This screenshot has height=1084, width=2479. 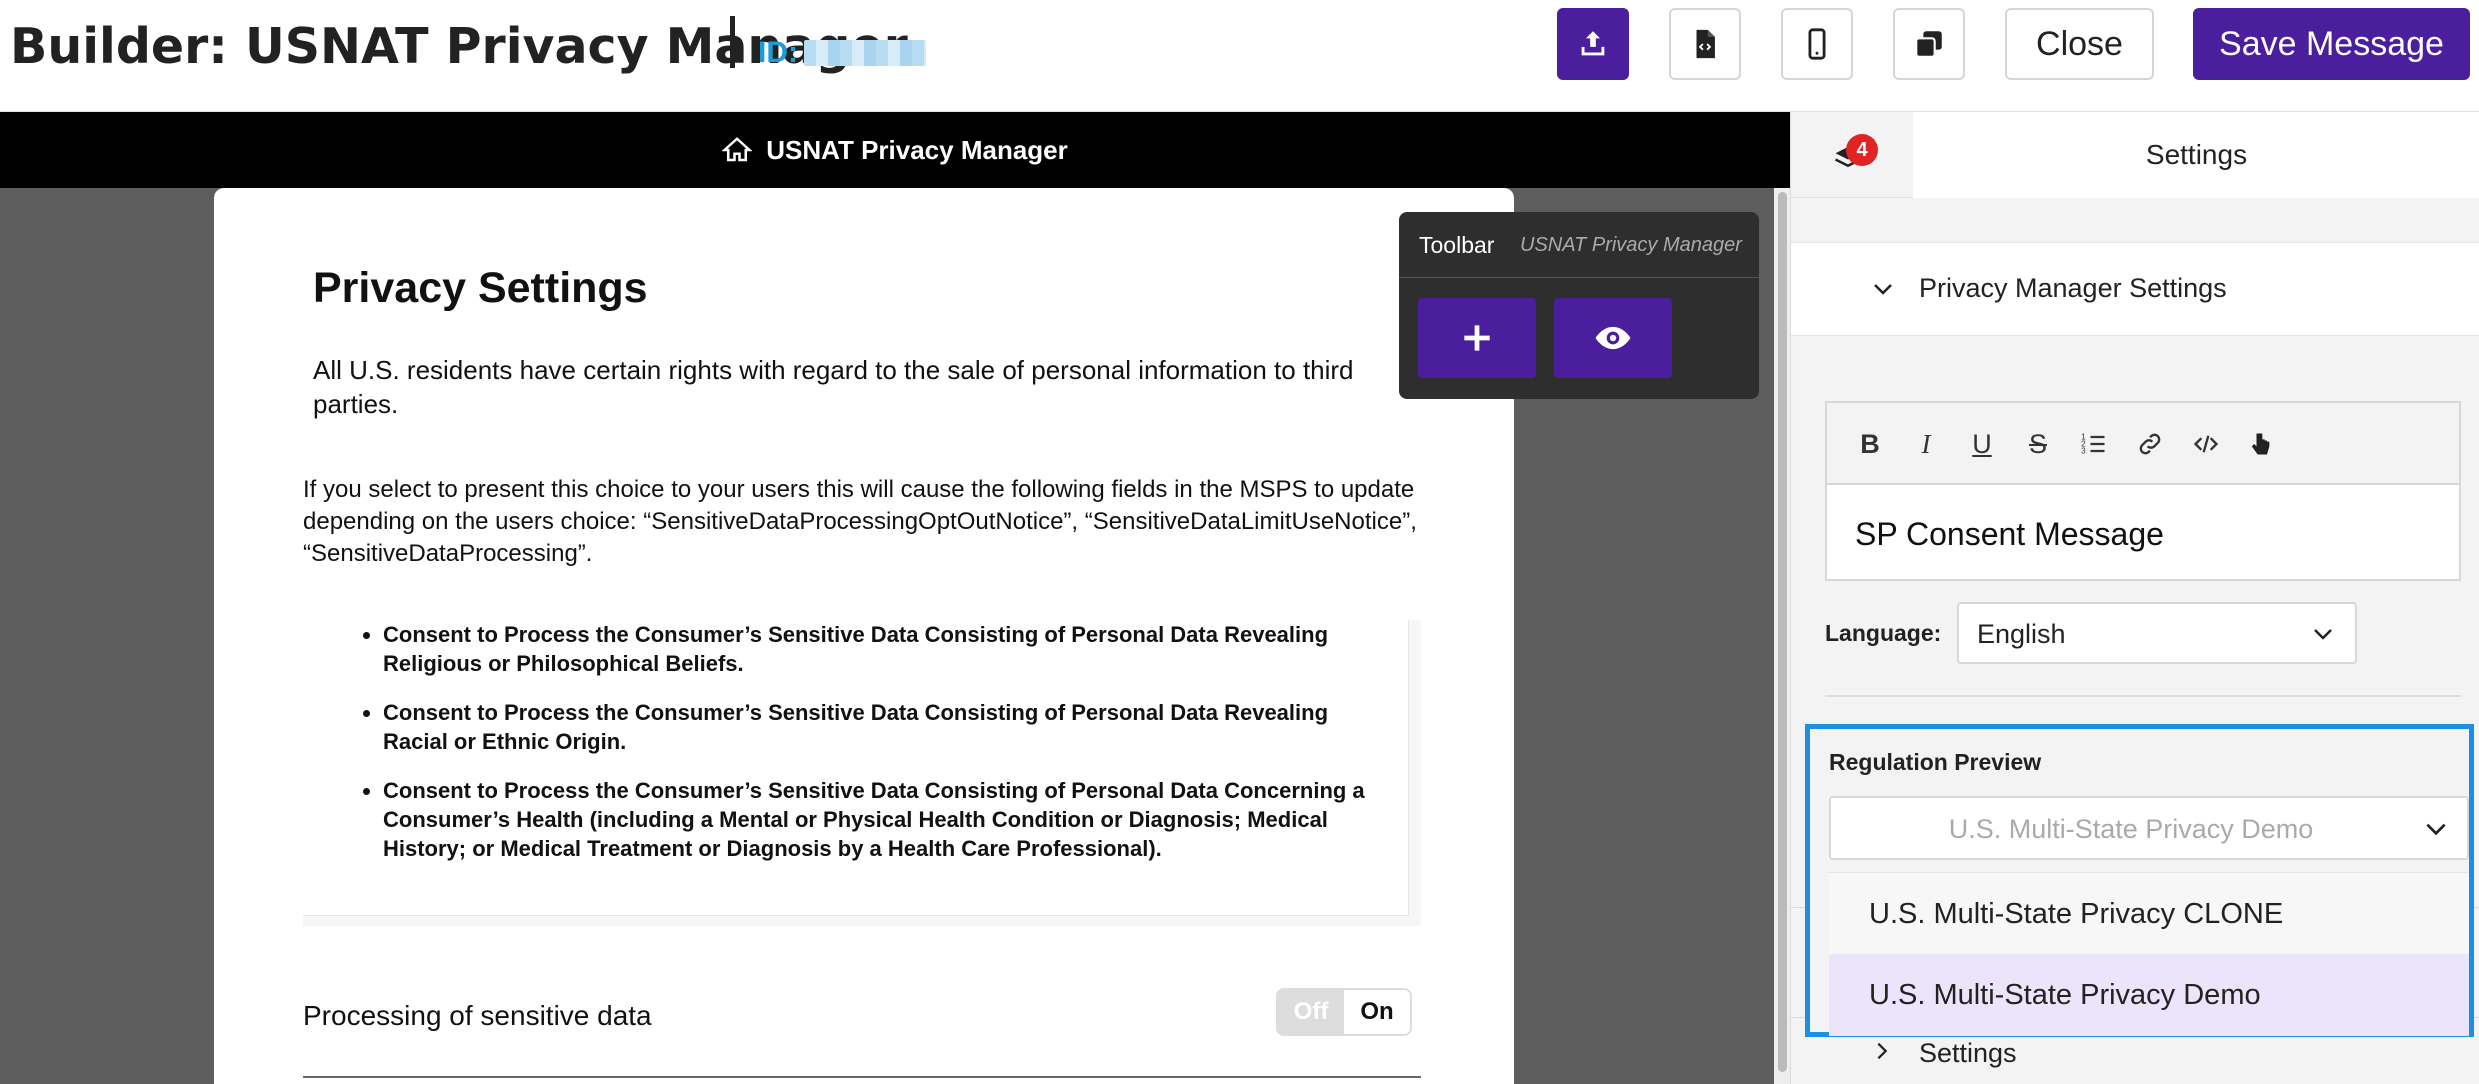 I want to click on tab-settings: Settings, so click(x=2196, y=155).